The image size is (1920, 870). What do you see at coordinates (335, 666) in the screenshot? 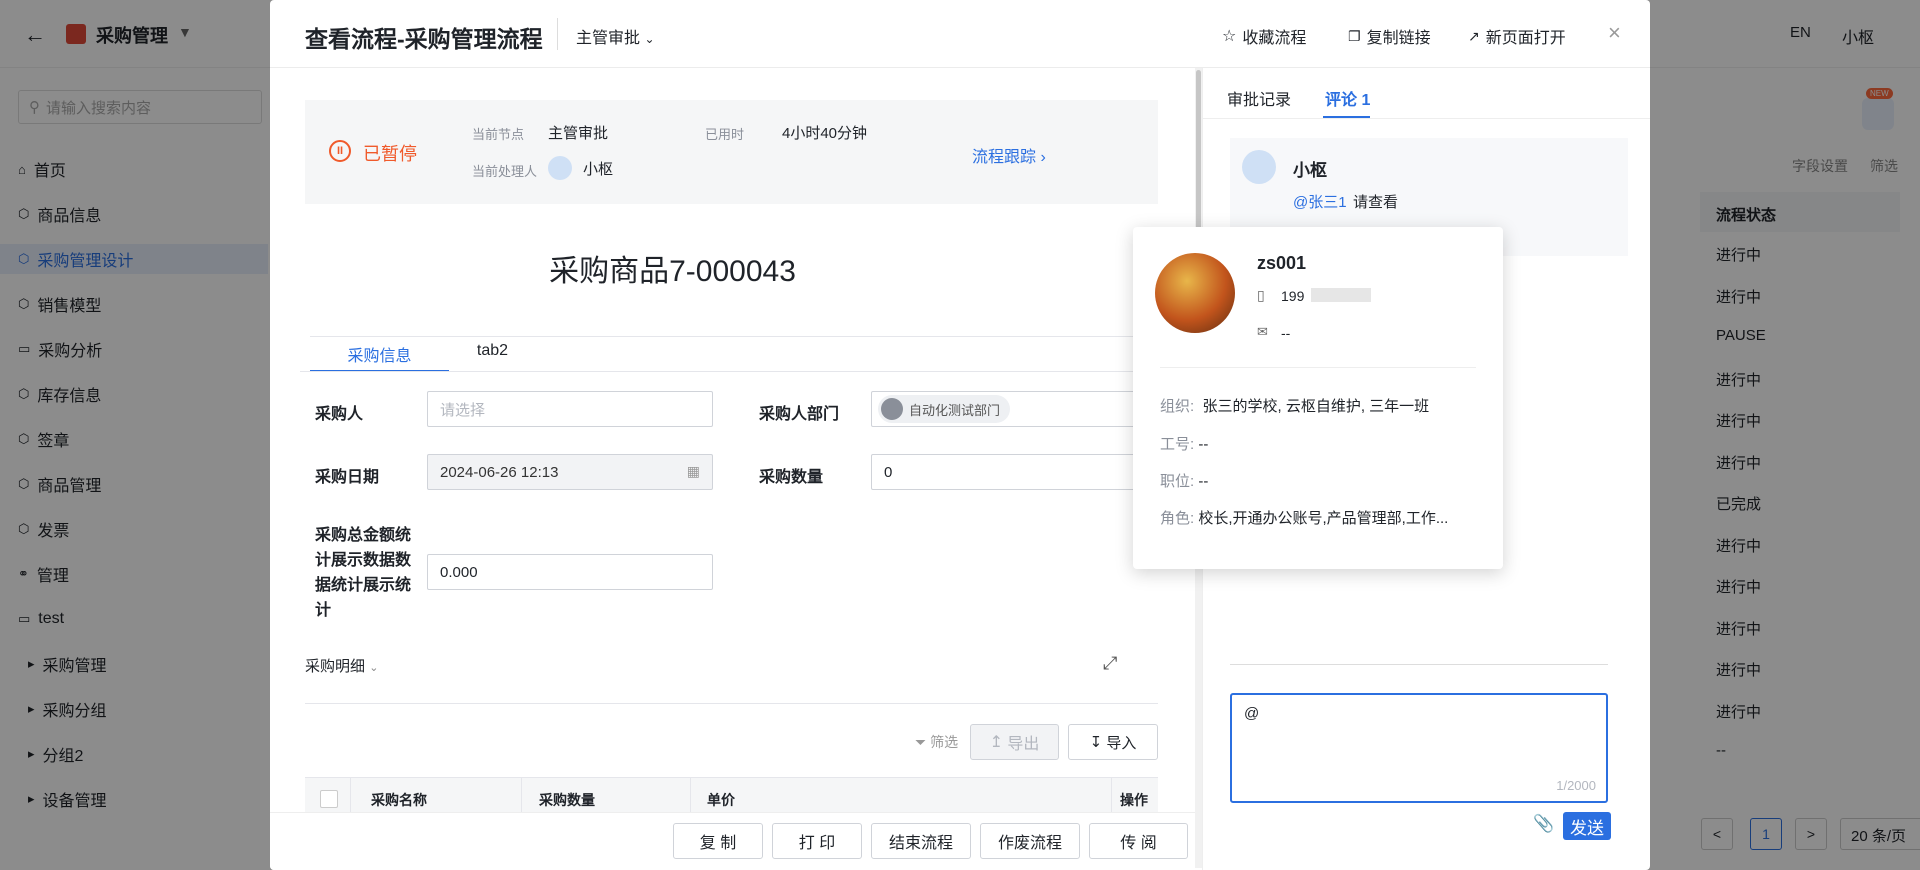
I see `detail-title: 采购明细` at bounding box center [335, 666].